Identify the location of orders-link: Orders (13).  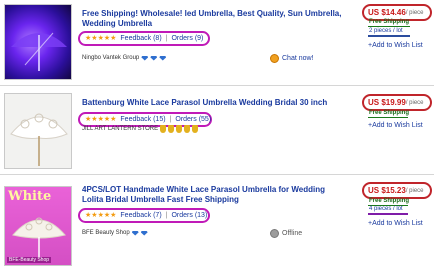
(189, 215).